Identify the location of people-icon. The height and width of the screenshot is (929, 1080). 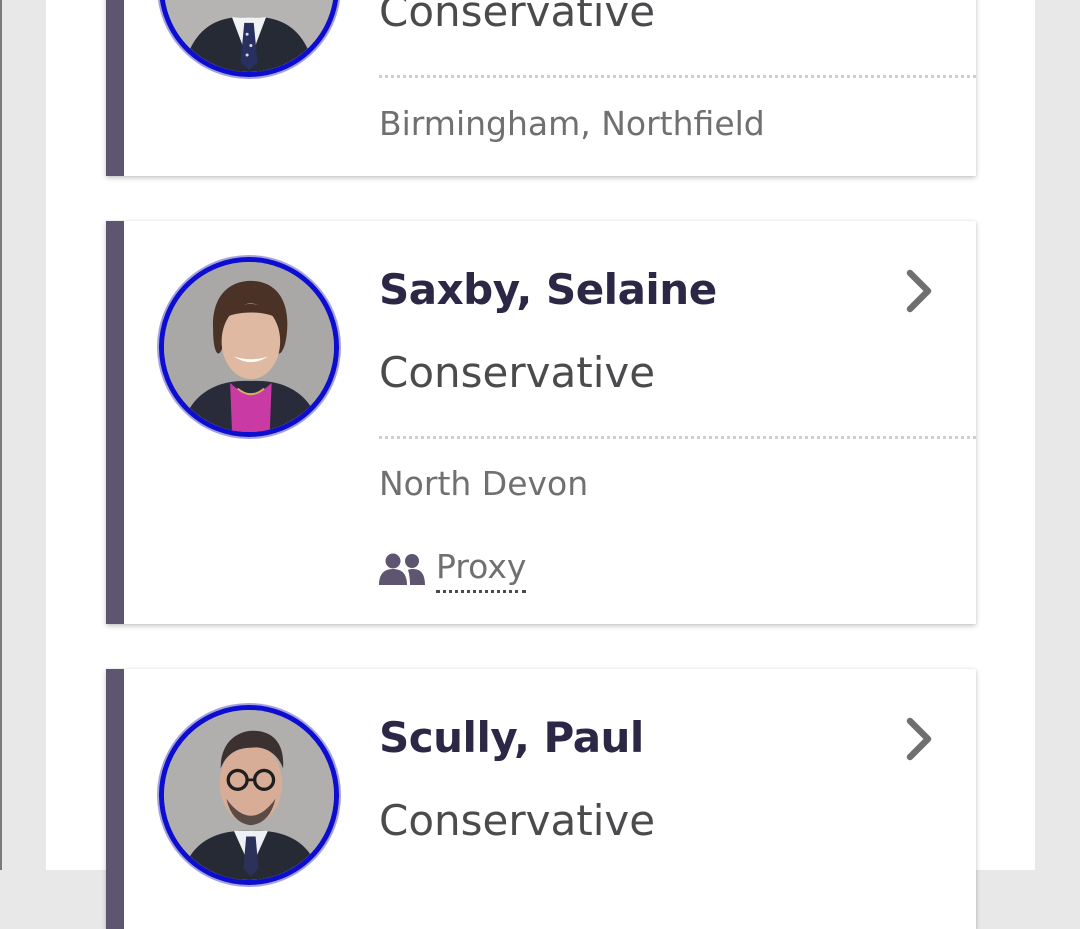
(402, 569).